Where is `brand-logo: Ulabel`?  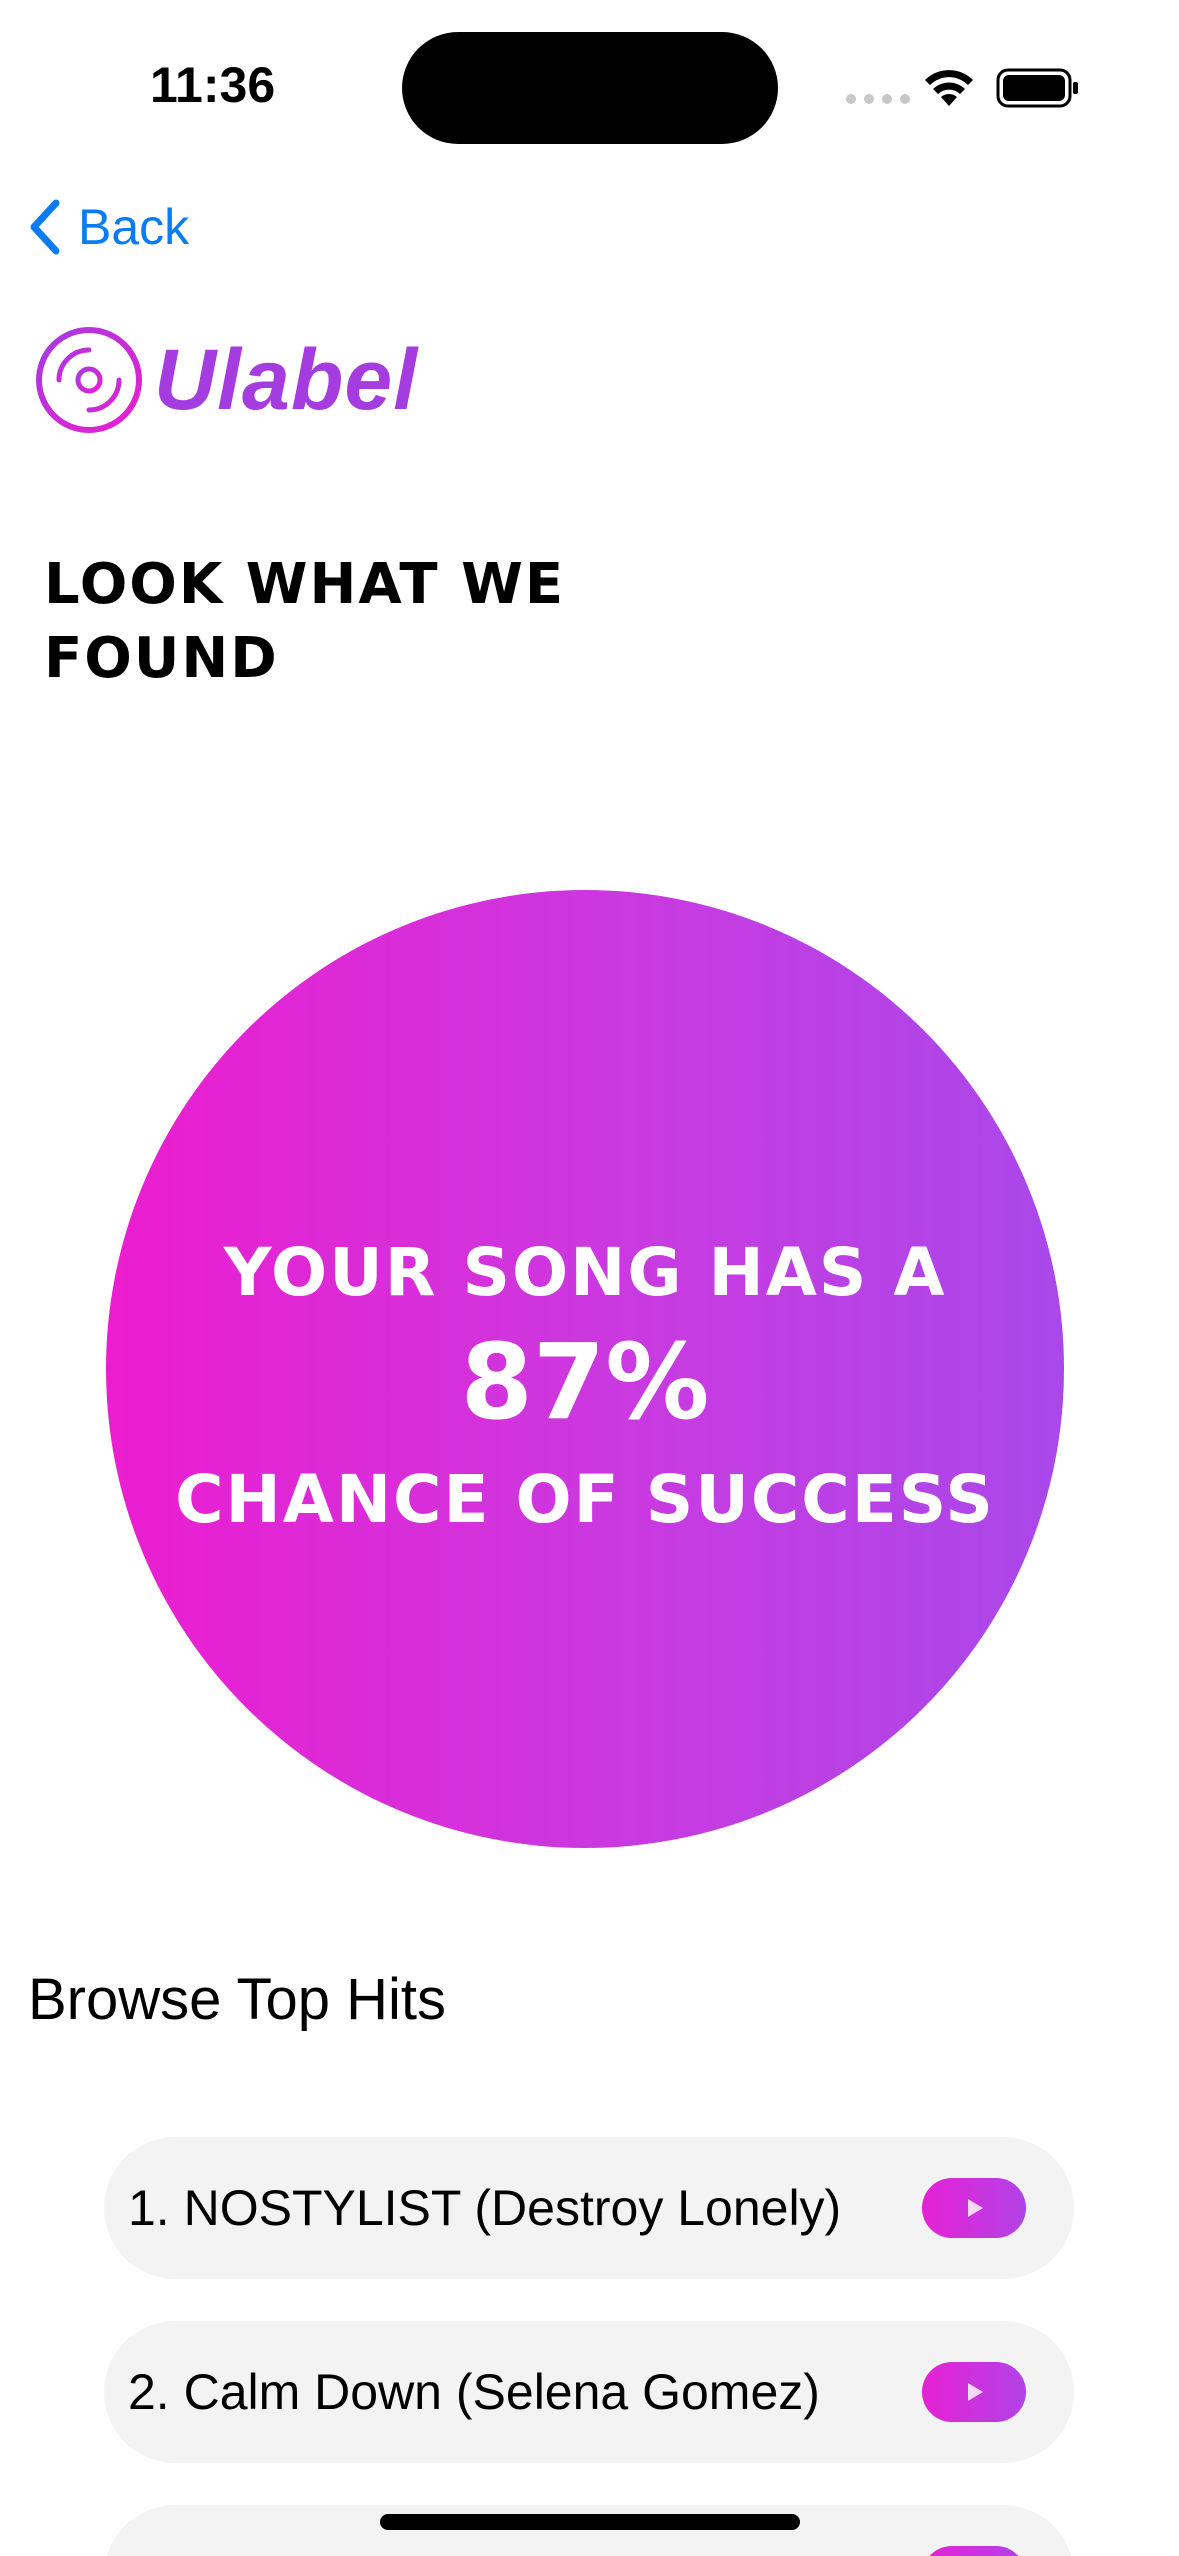 brand-logo: Ulabel is located at coordinates (225, 380).